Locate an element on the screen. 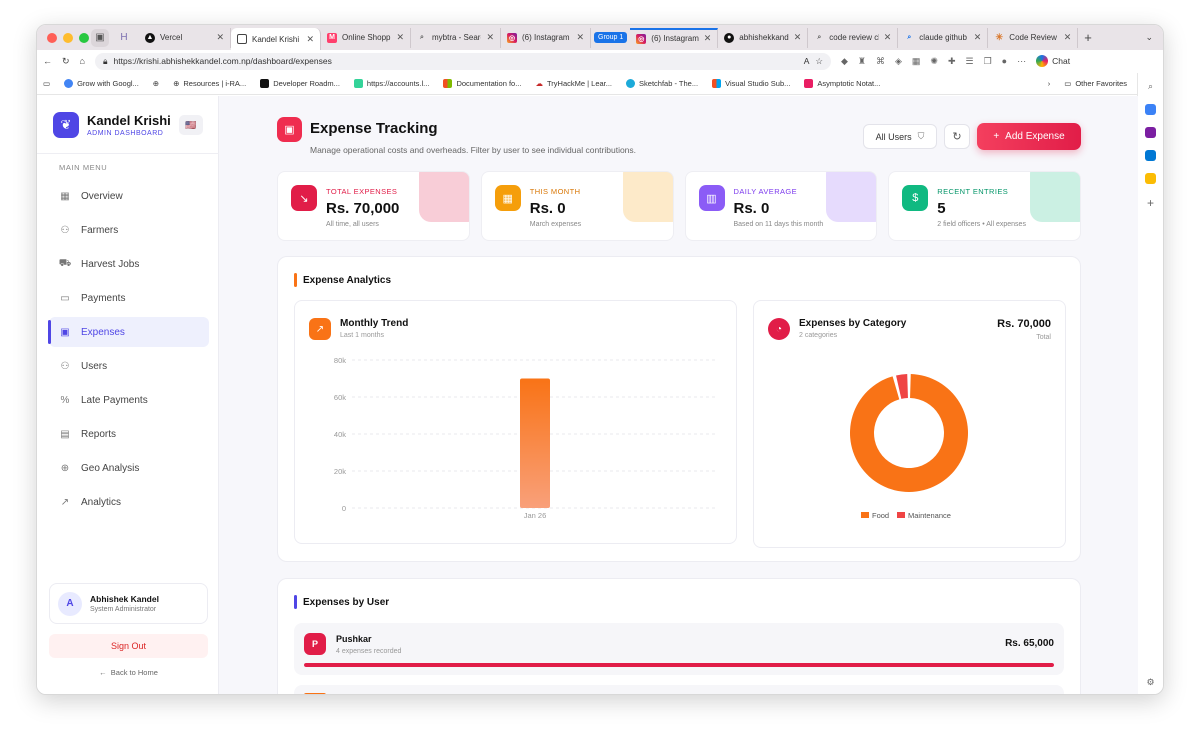  user-expense-row: P Pushkar 4 expenses recorded Rs. 65,000 is located at coordinates (679, 649).